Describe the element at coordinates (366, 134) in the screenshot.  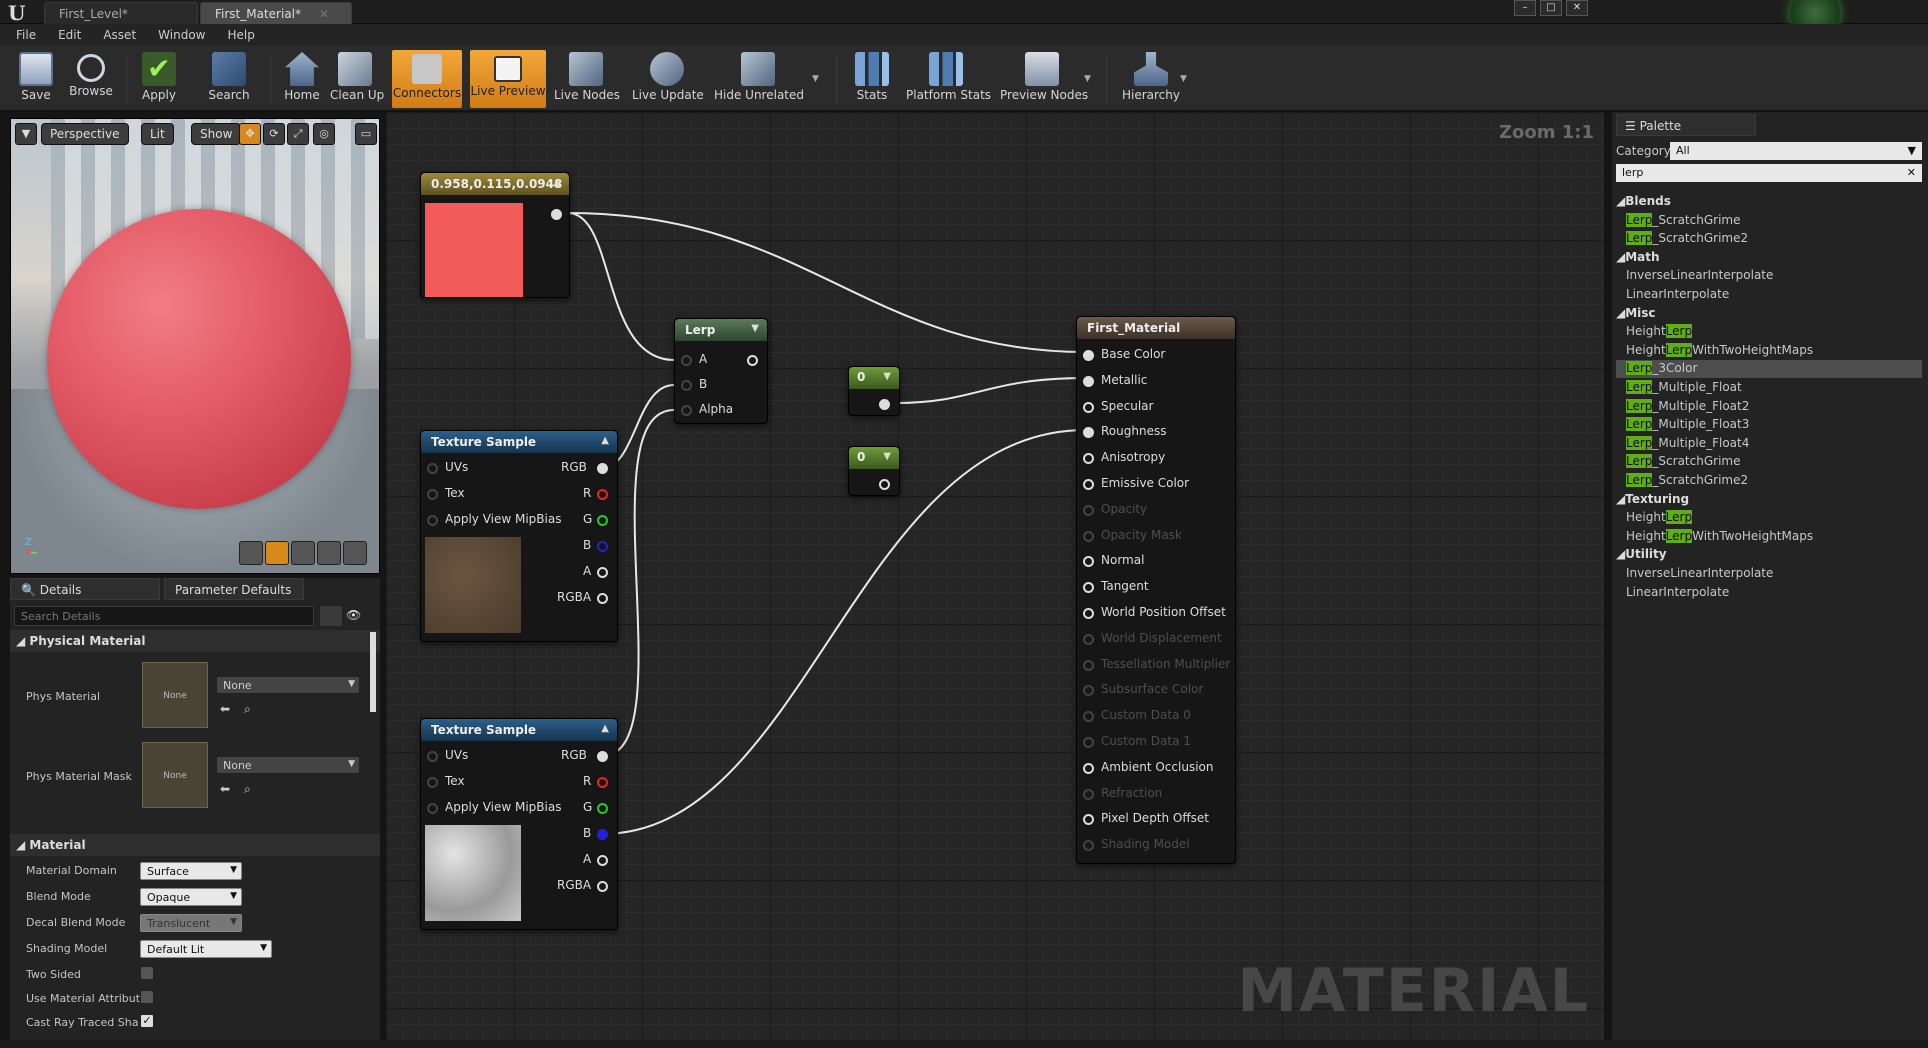
I see `viewport-options-icon: ▭` at that location.